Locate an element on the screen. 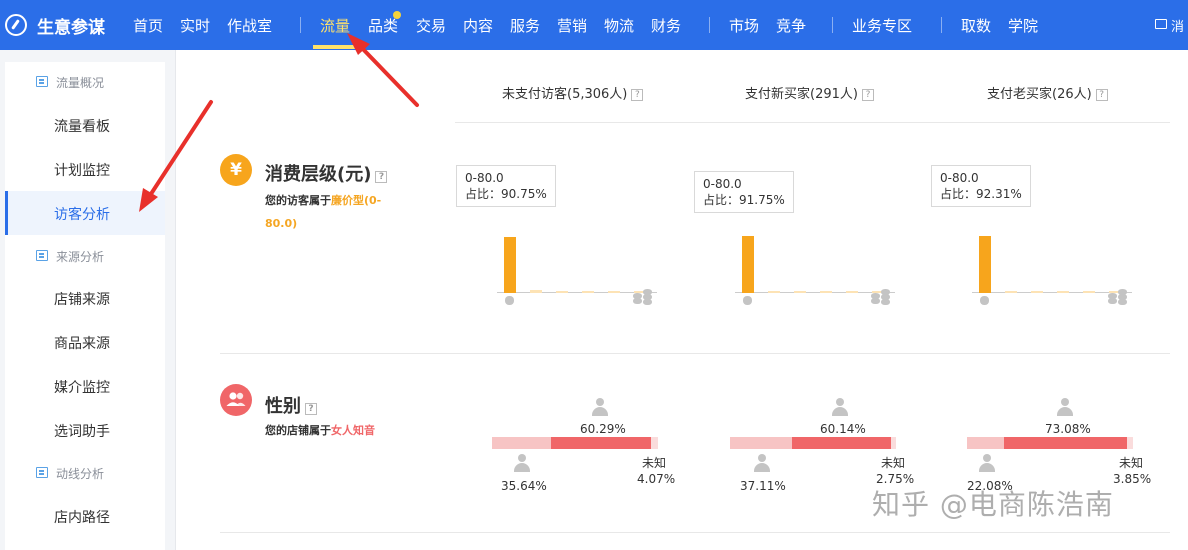 The image size is (1188, 550). document-icon is located at coordinates (42, 472).